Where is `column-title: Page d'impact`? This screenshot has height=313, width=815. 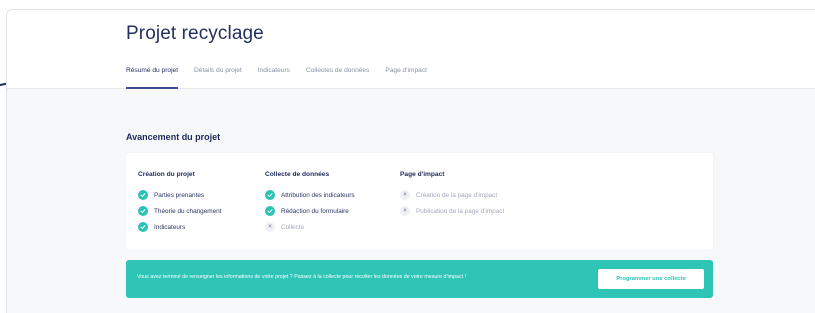
column-title: Page d'impact is located at coordinates (422, 174).